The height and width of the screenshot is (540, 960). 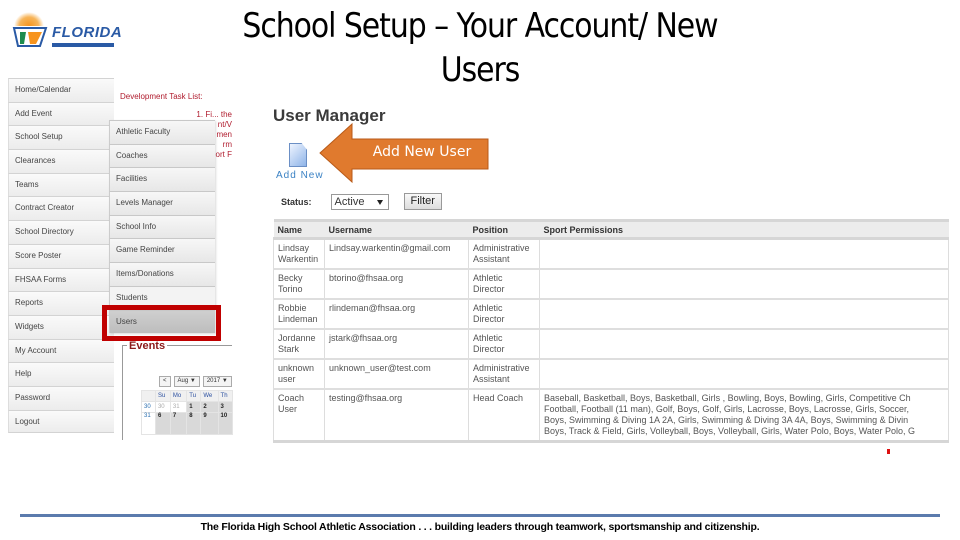 I want to click on menu-item-label: Score Poster, so click(x=38, y=255).